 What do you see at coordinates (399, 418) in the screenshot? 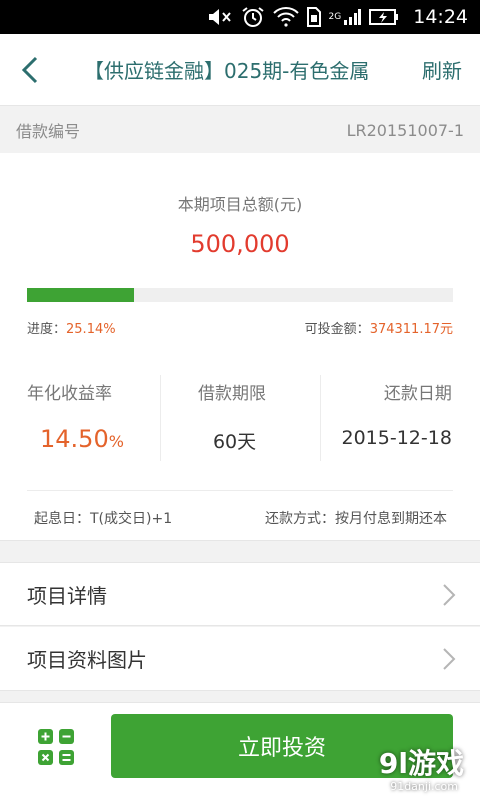
I see `repay-date-stat: 还款日期 2015-12-18` at bounding box center [399, 418].